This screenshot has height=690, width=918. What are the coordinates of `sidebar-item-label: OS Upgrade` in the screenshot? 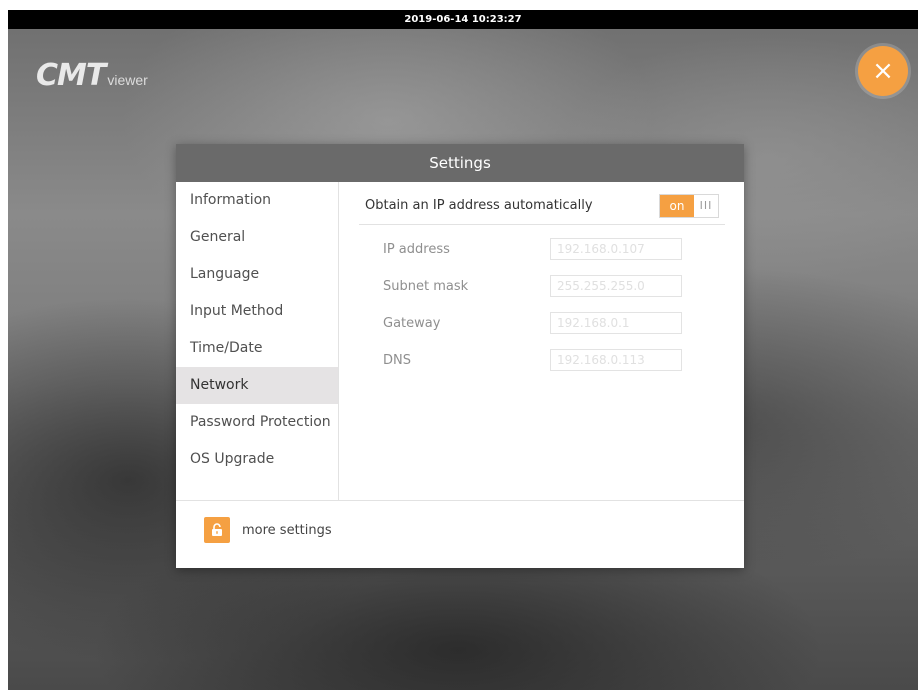 It's located at (232, 459).